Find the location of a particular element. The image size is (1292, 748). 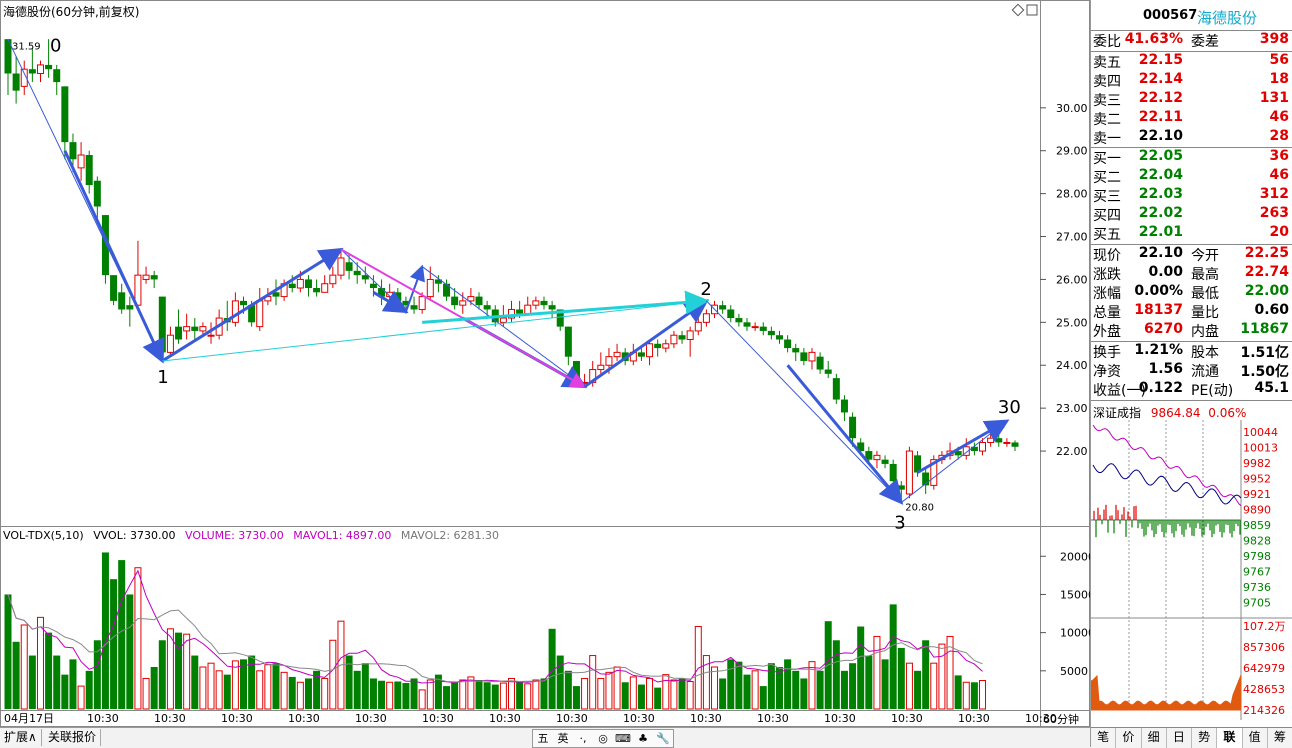

quote-stat-row: 外盘 6270 内盘 11867 is located at coordinates (1192, 330).